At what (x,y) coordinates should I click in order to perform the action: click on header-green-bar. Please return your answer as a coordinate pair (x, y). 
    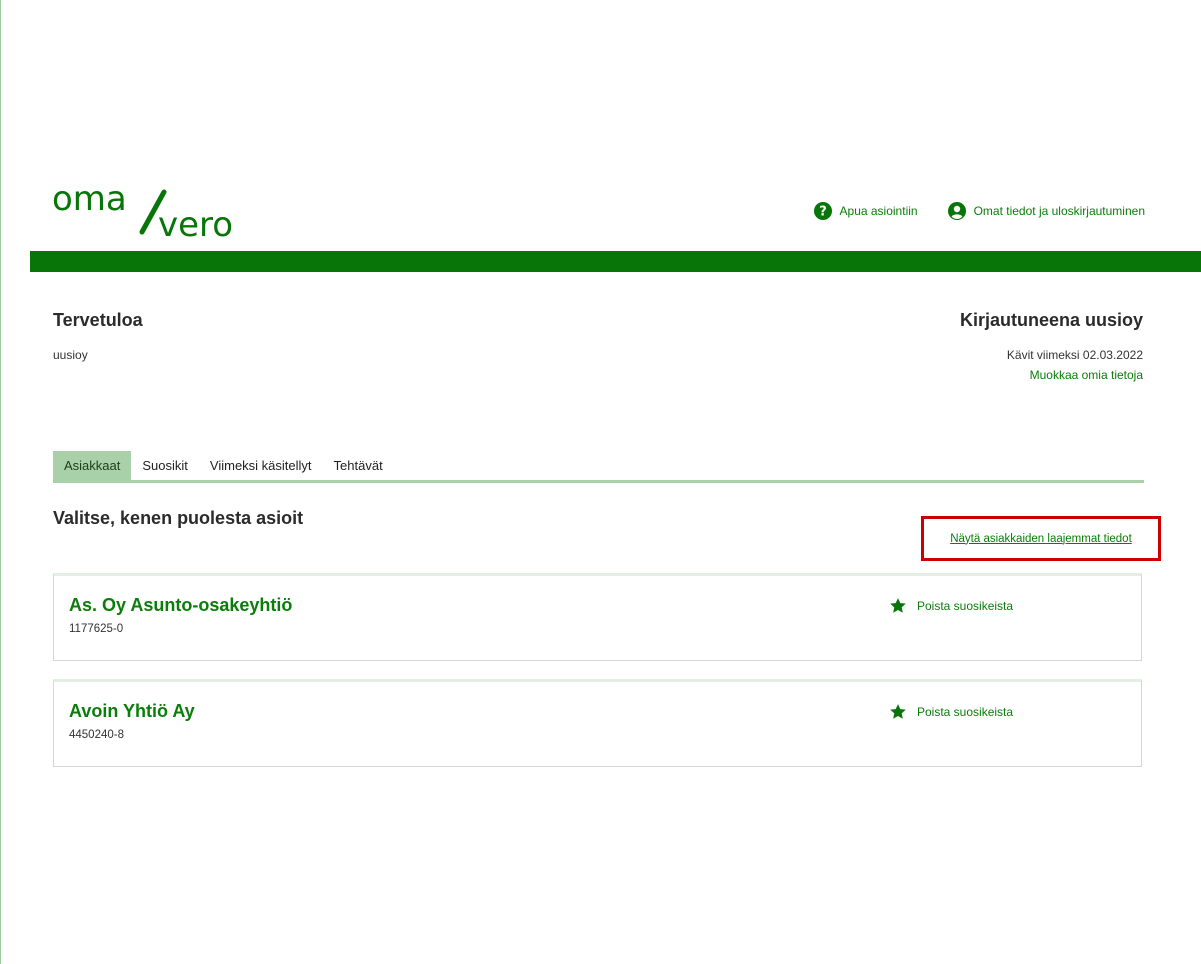
    Looking at the image, I should click on (615, 261).